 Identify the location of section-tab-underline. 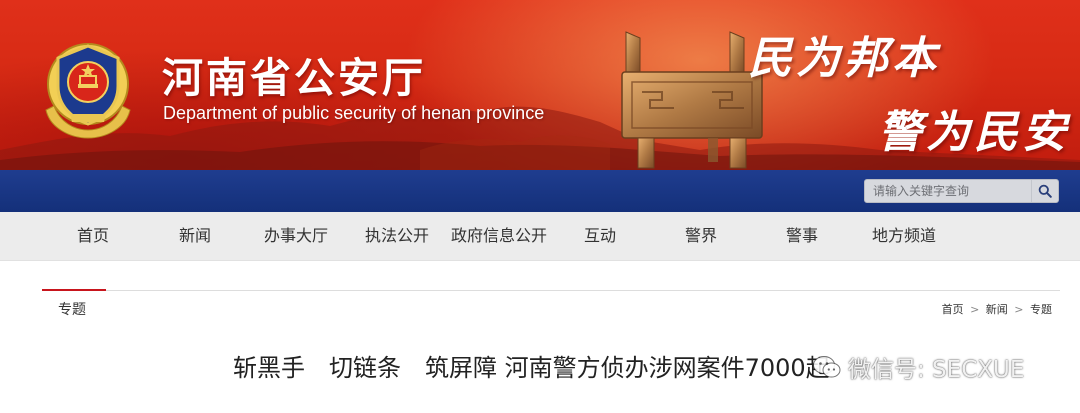
(74, 290).